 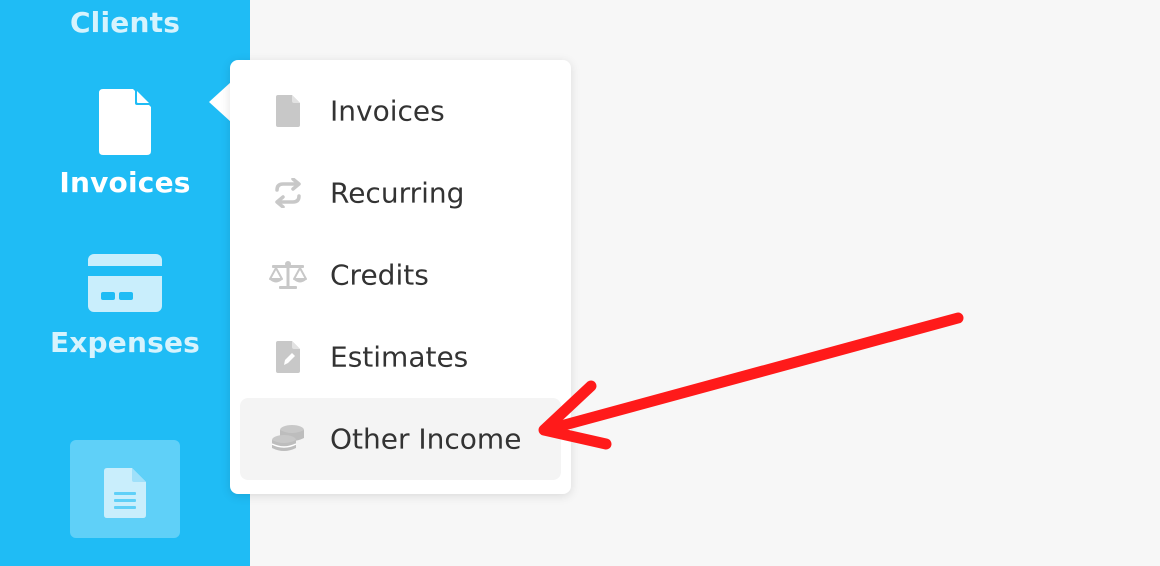 I want to click on menu-item-estimates: Estimates, so click(x=400, y=357).